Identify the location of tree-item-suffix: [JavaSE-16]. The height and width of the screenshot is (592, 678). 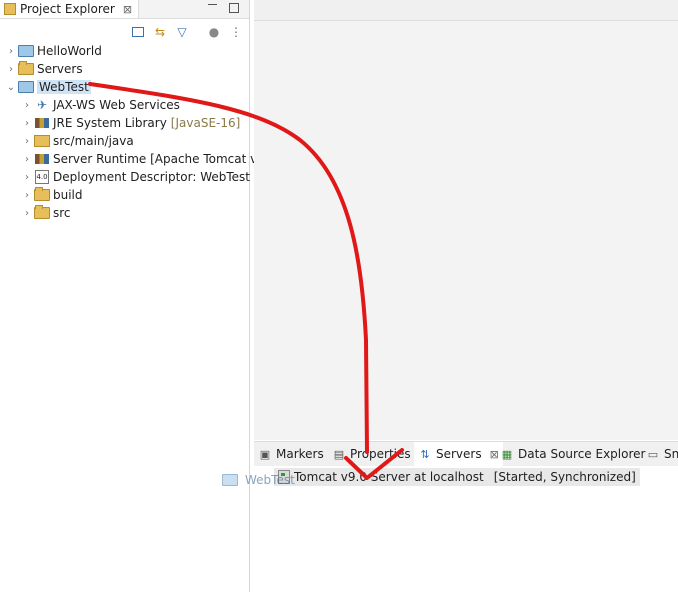
(205, 123).